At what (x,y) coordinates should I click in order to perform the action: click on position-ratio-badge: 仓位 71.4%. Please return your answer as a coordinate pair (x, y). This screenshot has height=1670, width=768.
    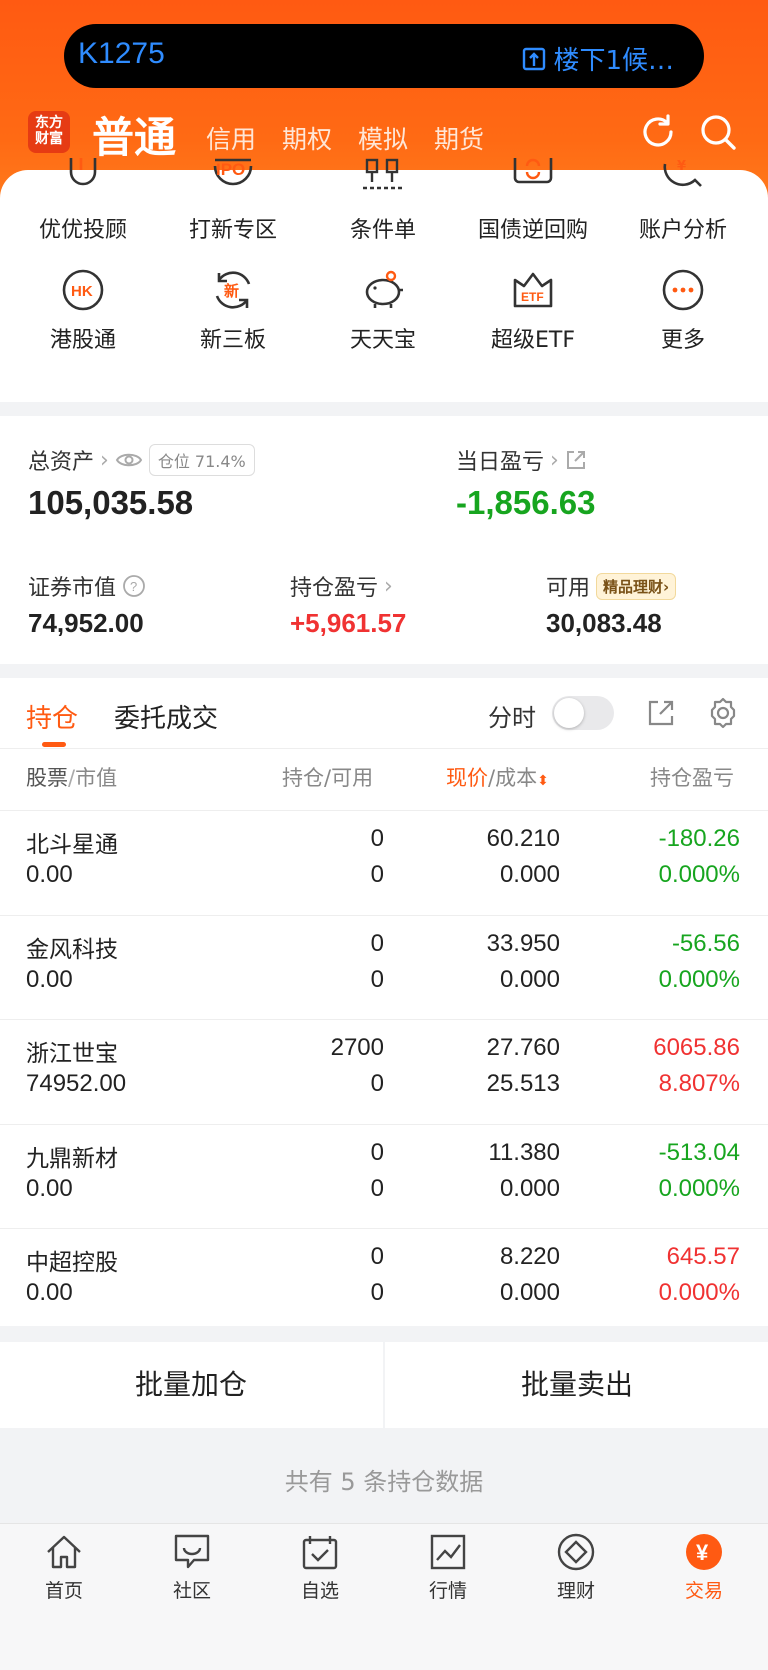
    Looking at the image, I should click on (201, 460).